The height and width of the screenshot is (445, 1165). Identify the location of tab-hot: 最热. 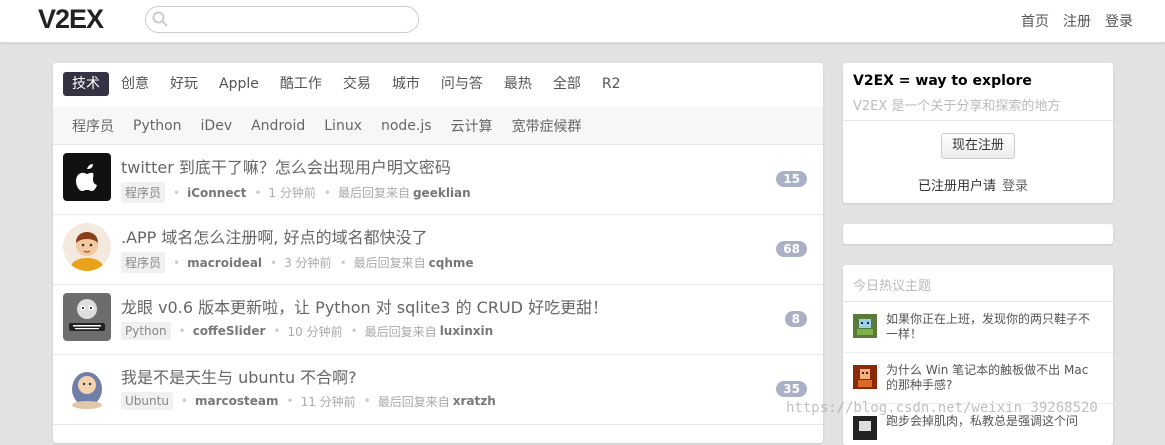
(518, 84).